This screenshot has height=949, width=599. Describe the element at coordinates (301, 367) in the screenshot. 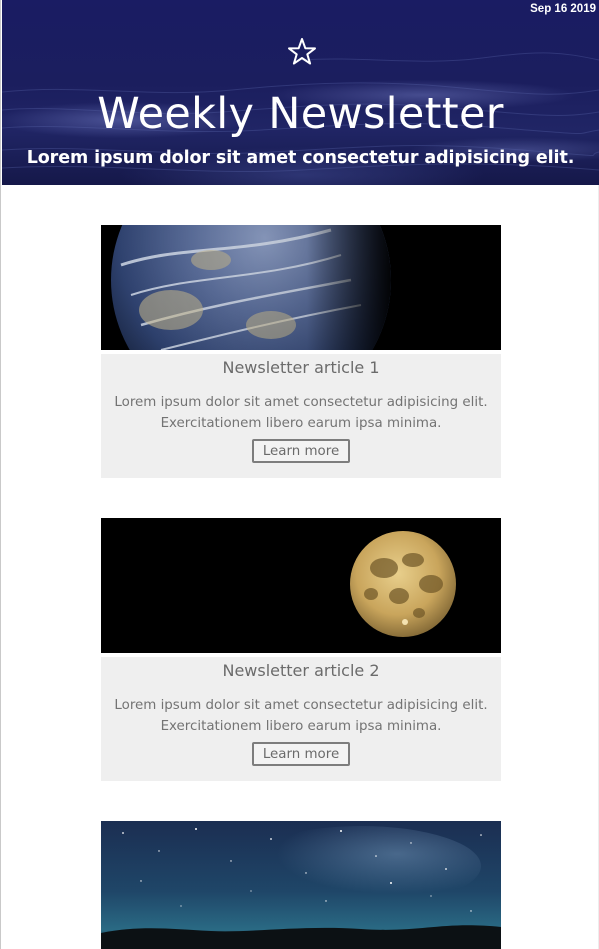

I see `article-title: Newsletter article 1` at that location.